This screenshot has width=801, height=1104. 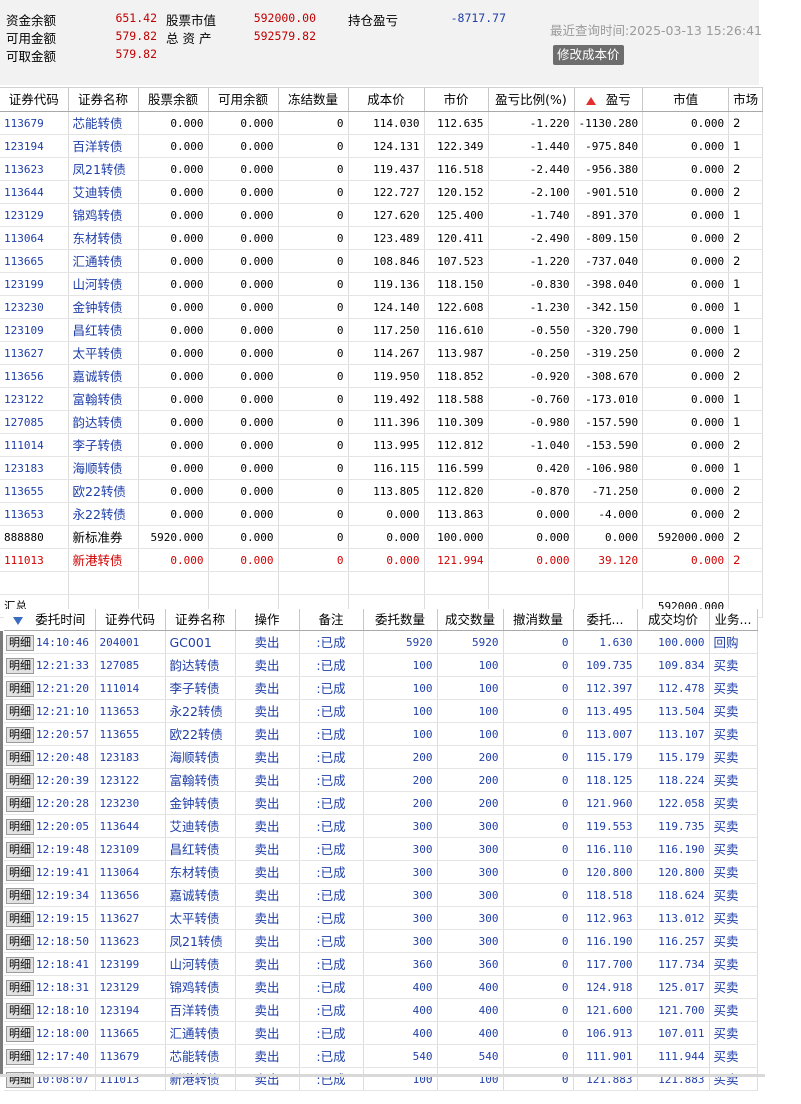 What do you see at coordinates (609, 99) in the screenshot?
I see `col-header-pnl: 盈亏` at bounding box center [609, 99].